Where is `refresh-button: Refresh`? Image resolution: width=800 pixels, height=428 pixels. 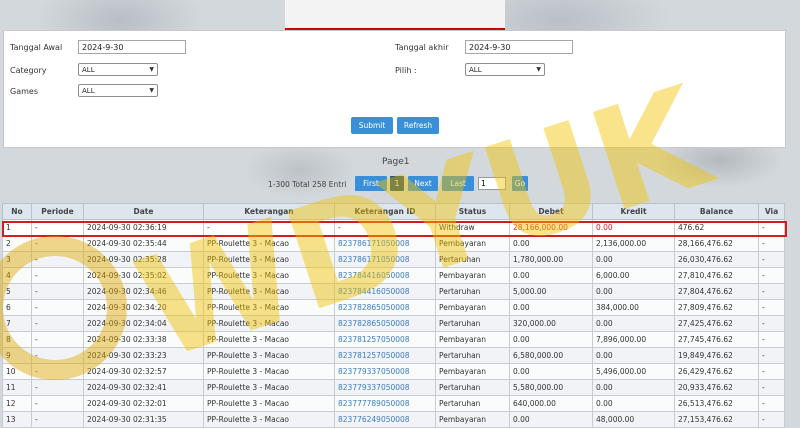
refresh-button: Refresh is located at coordinates (418, 125).